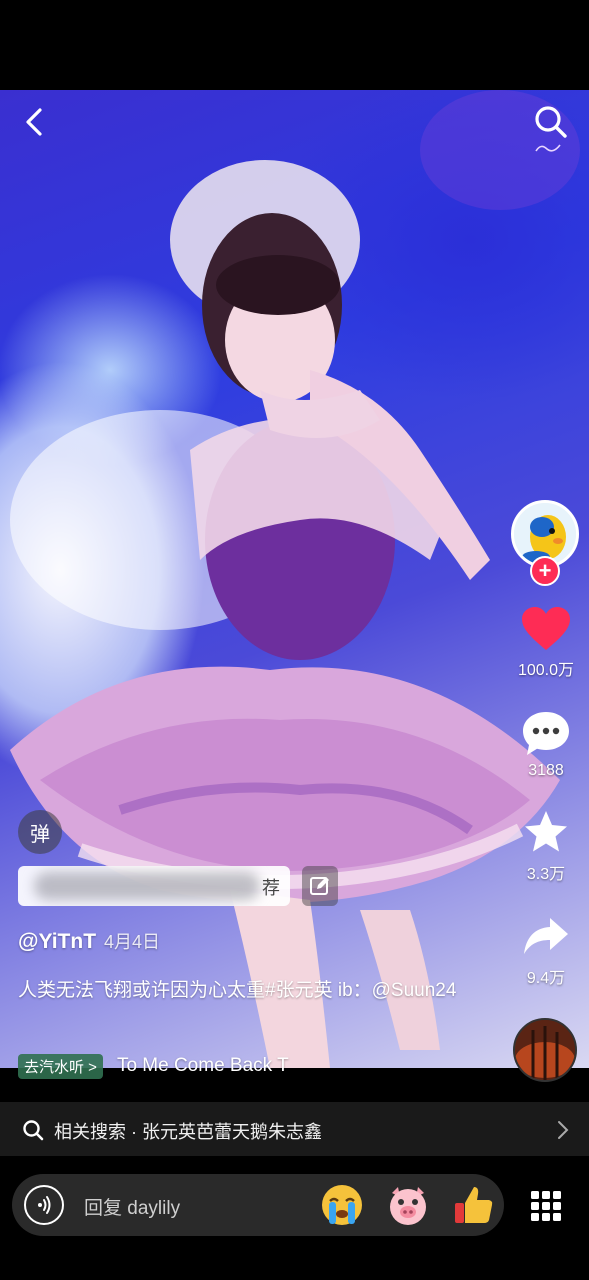  I want to click on comment-count: 3188, so click(546, 770).